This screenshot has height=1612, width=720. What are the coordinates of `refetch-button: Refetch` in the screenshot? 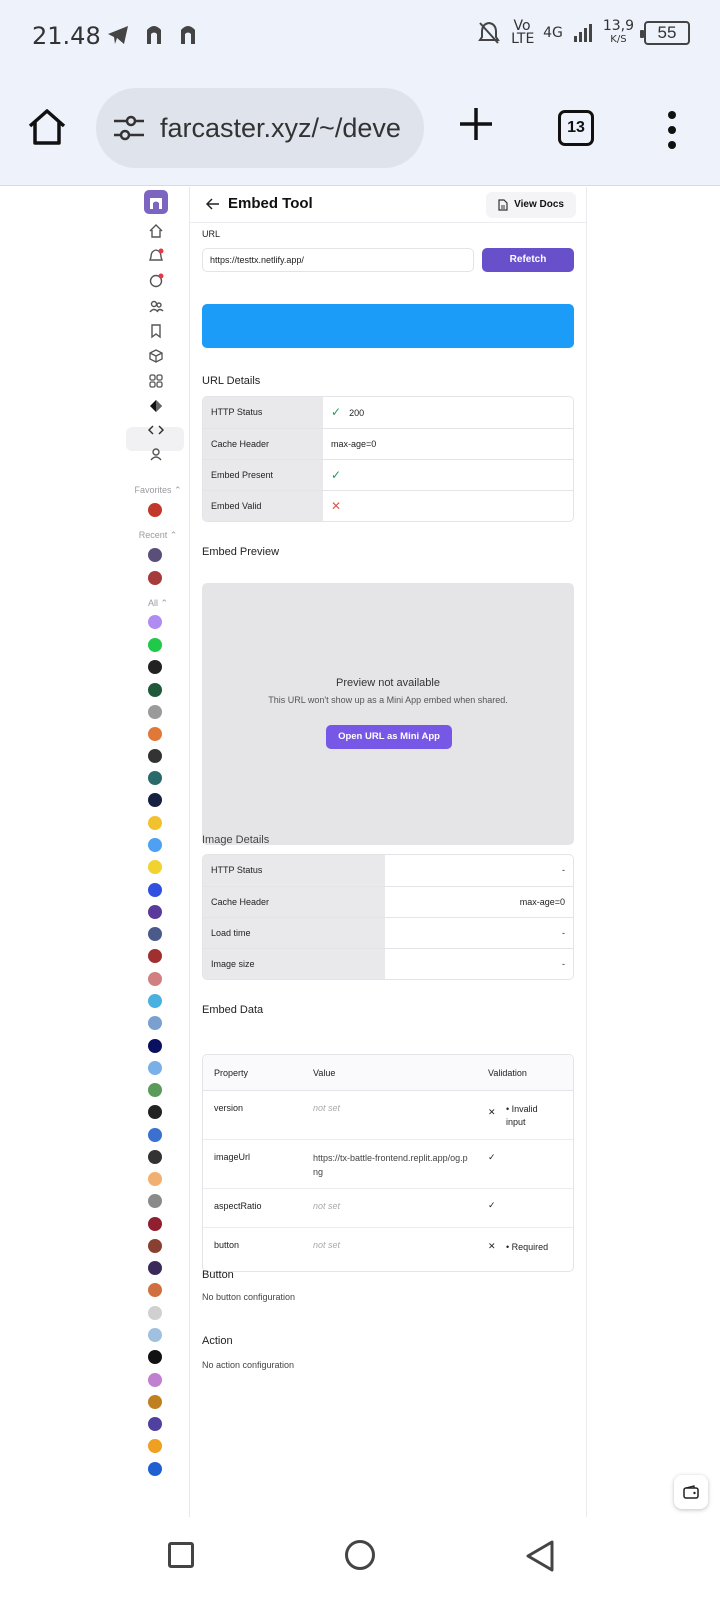 It's located at (528, 260).